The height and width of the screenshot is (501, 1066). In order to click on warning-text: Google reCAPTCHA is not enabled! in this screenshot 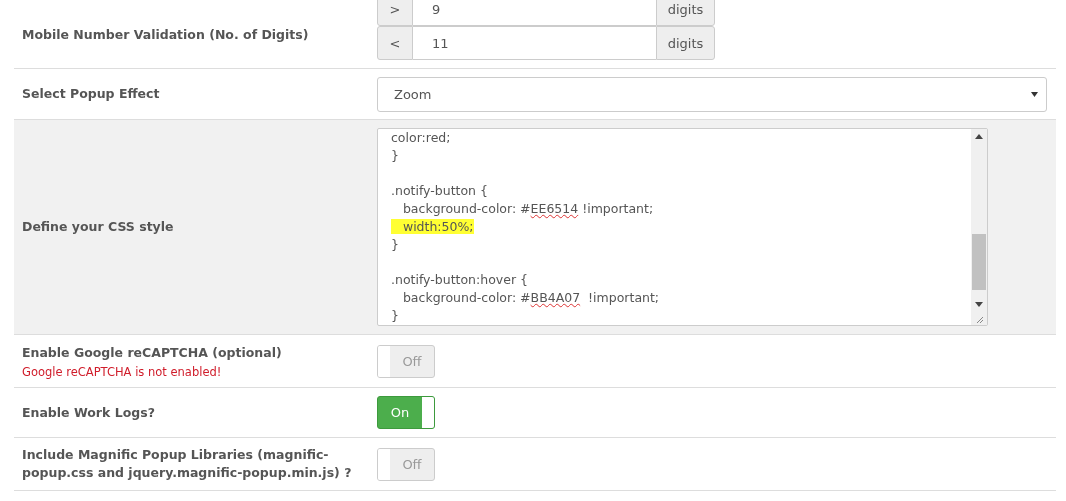, I will do `click(122, 371)`.